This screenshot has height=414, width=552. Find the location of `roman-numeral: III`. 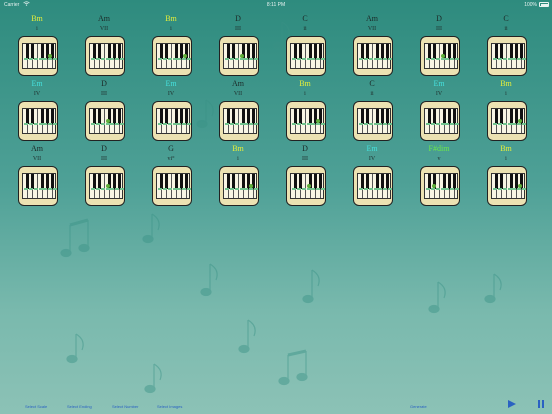

roman-numeral: III is located at coordinates (104, 94).